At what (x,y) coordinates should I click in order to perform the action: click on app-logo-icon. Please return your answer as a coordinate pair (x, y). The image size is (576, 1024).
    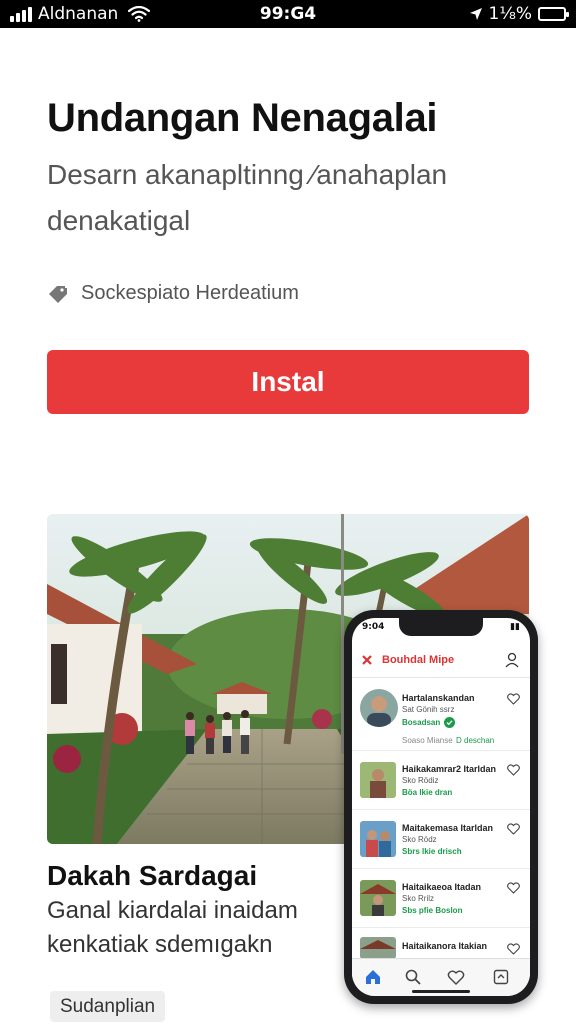
    Looking at the image, I should click on (367, 660).